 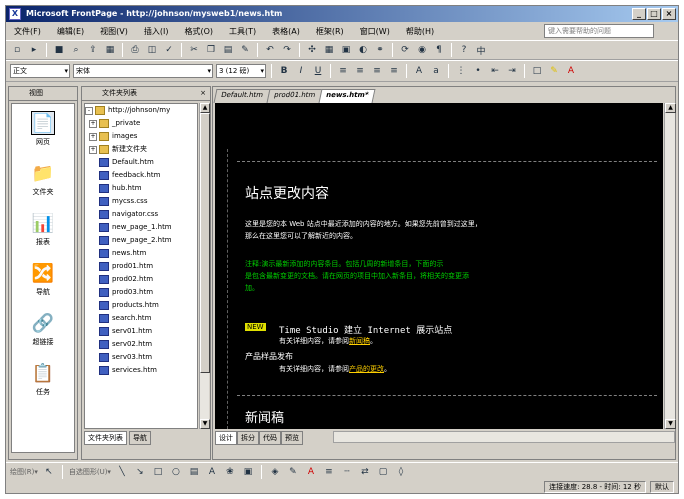 I want to click on file-item: new_page_2.htm, so click(x=141, y=240).